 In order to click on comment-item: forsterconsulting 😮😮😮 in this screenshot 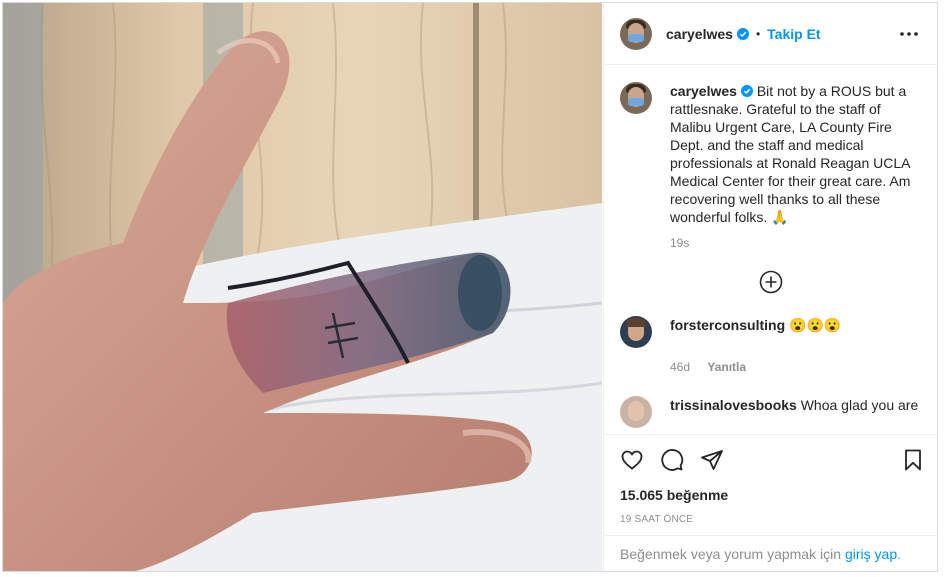, I will do `click(770, 332)`.